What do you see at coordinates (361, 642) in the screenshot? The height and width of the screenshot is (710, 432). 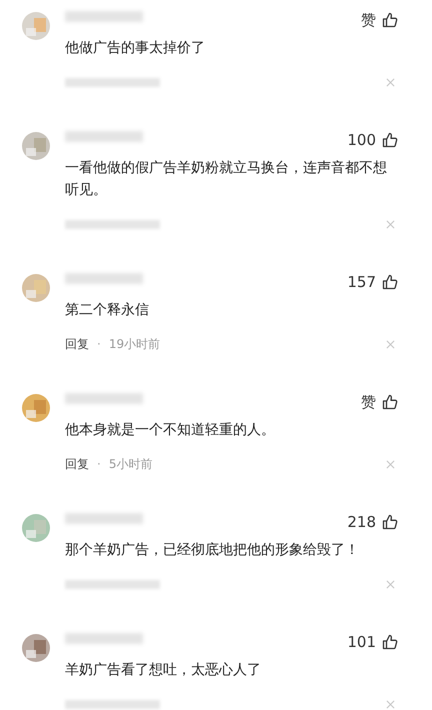 I see `like-count: 101` at bounding box center [361, 642].